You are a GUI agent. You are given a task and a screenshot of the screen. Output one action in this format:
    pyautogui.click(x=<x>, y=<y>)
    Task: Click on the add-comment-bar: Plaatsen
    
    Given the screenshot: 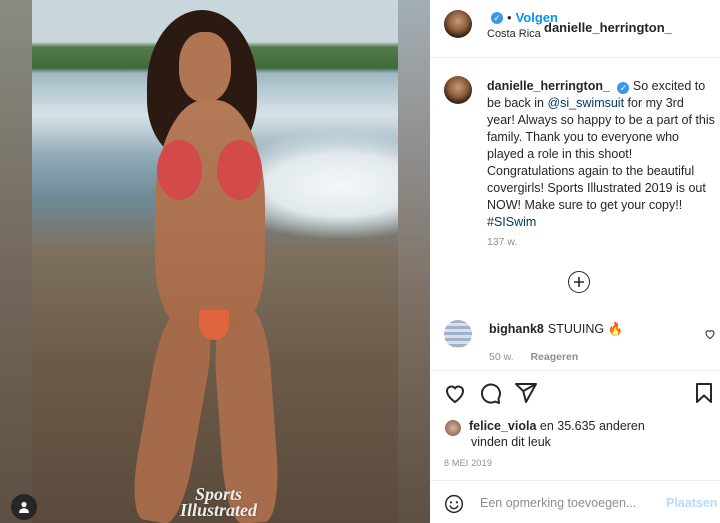 What is the action you would take?
    pyautogui.click(x=575, y=501)
    